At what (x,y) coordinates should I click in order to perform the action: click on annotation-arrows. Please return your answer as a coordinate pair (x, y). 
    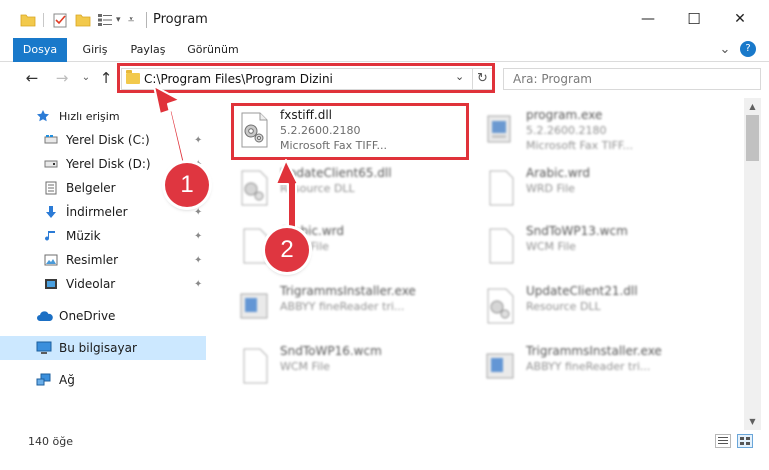
    Looking at the image, I should click on (226, 159).